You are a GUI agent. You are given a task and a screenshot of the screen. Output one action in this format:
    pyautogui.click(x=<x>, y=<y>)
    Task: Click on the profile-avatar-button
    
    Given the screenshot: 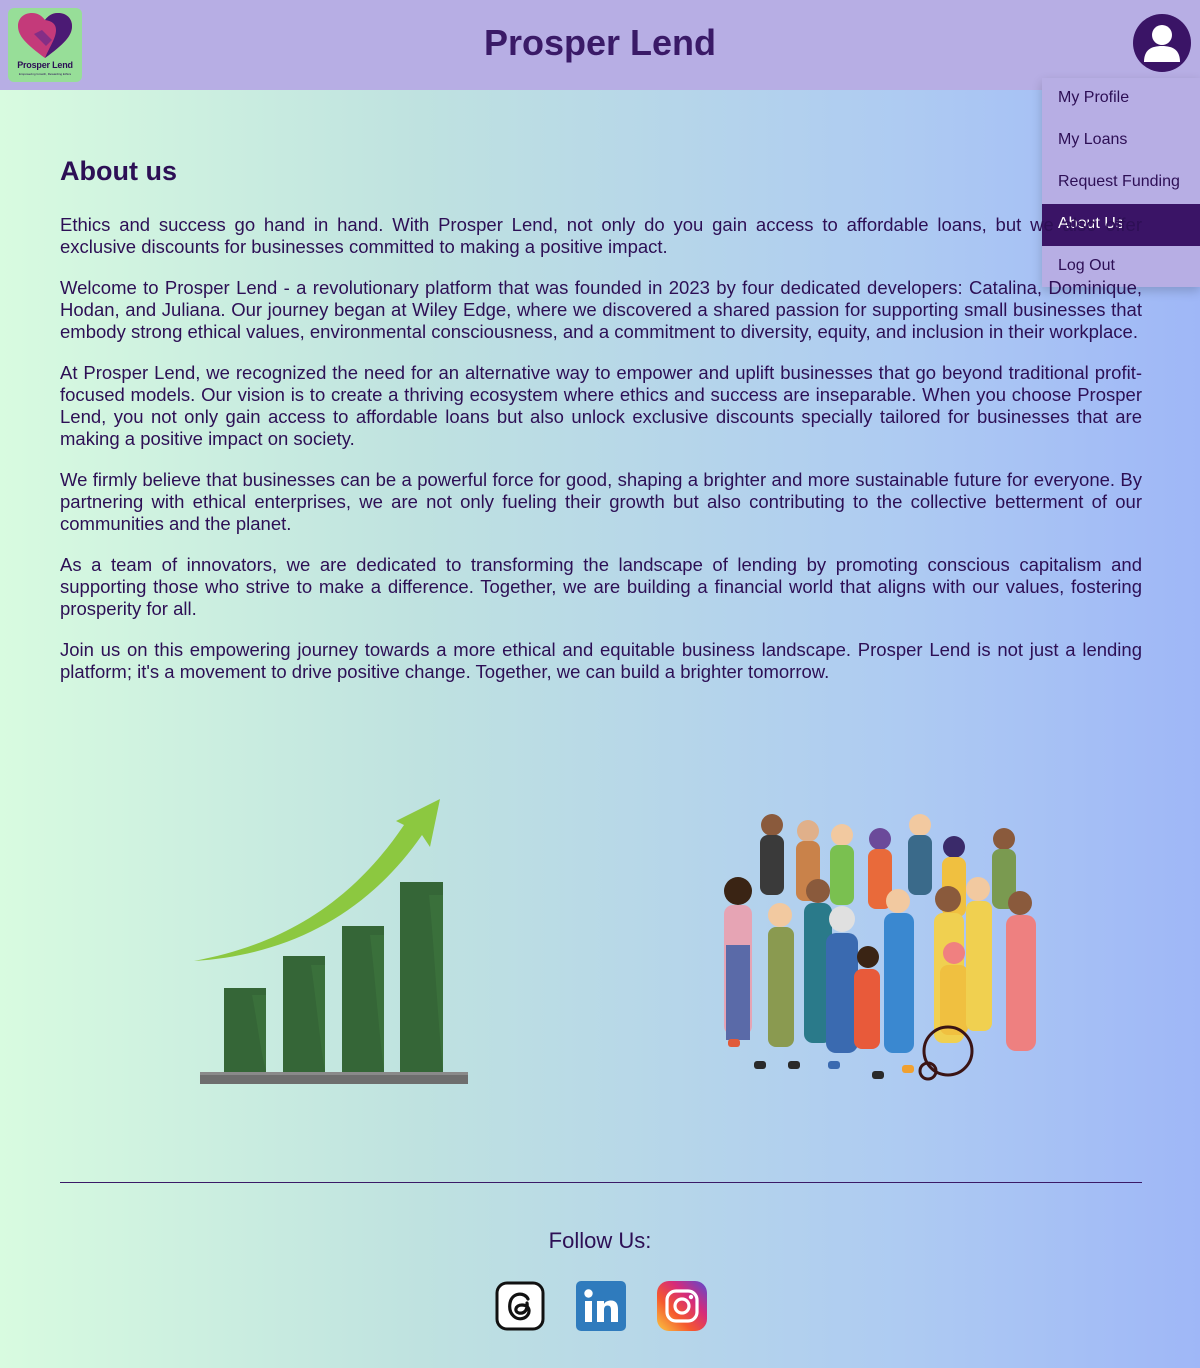 What is the action you would take?
    pyautogui.click(x=1162, y=43)
    